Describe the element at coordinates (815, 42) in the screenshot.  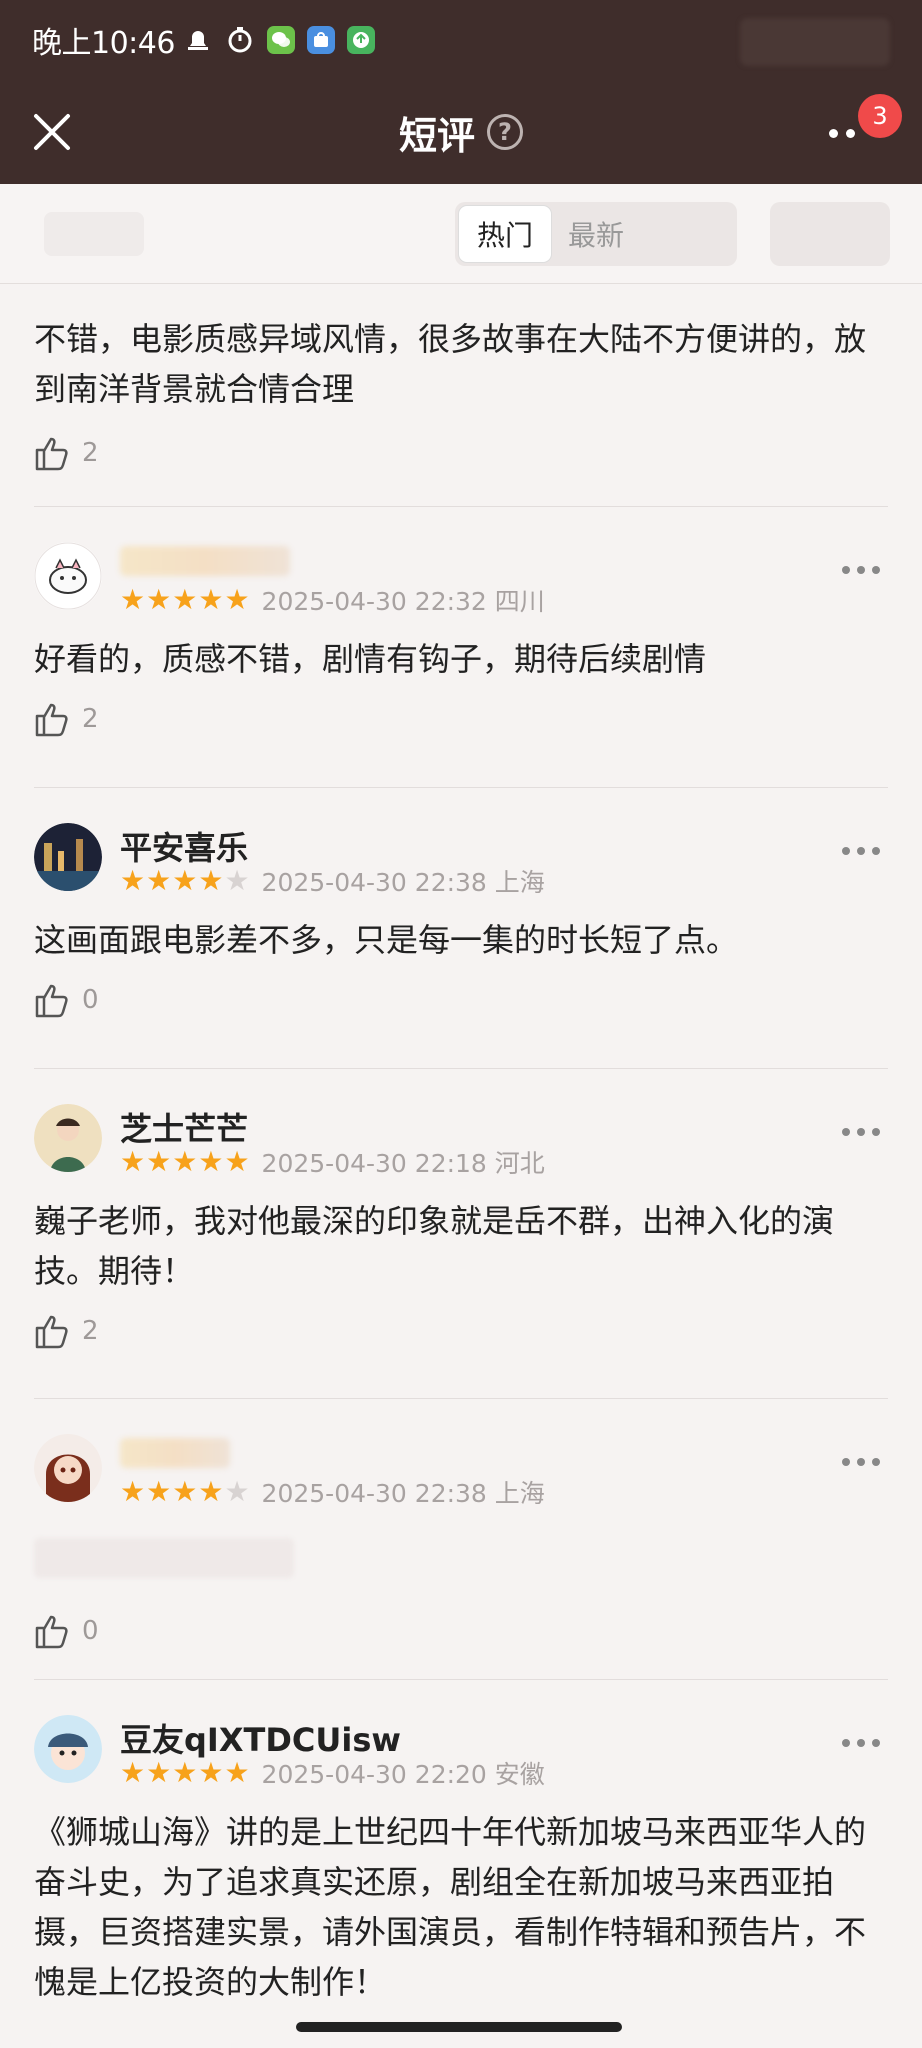
I see `status-right-area` at that location.